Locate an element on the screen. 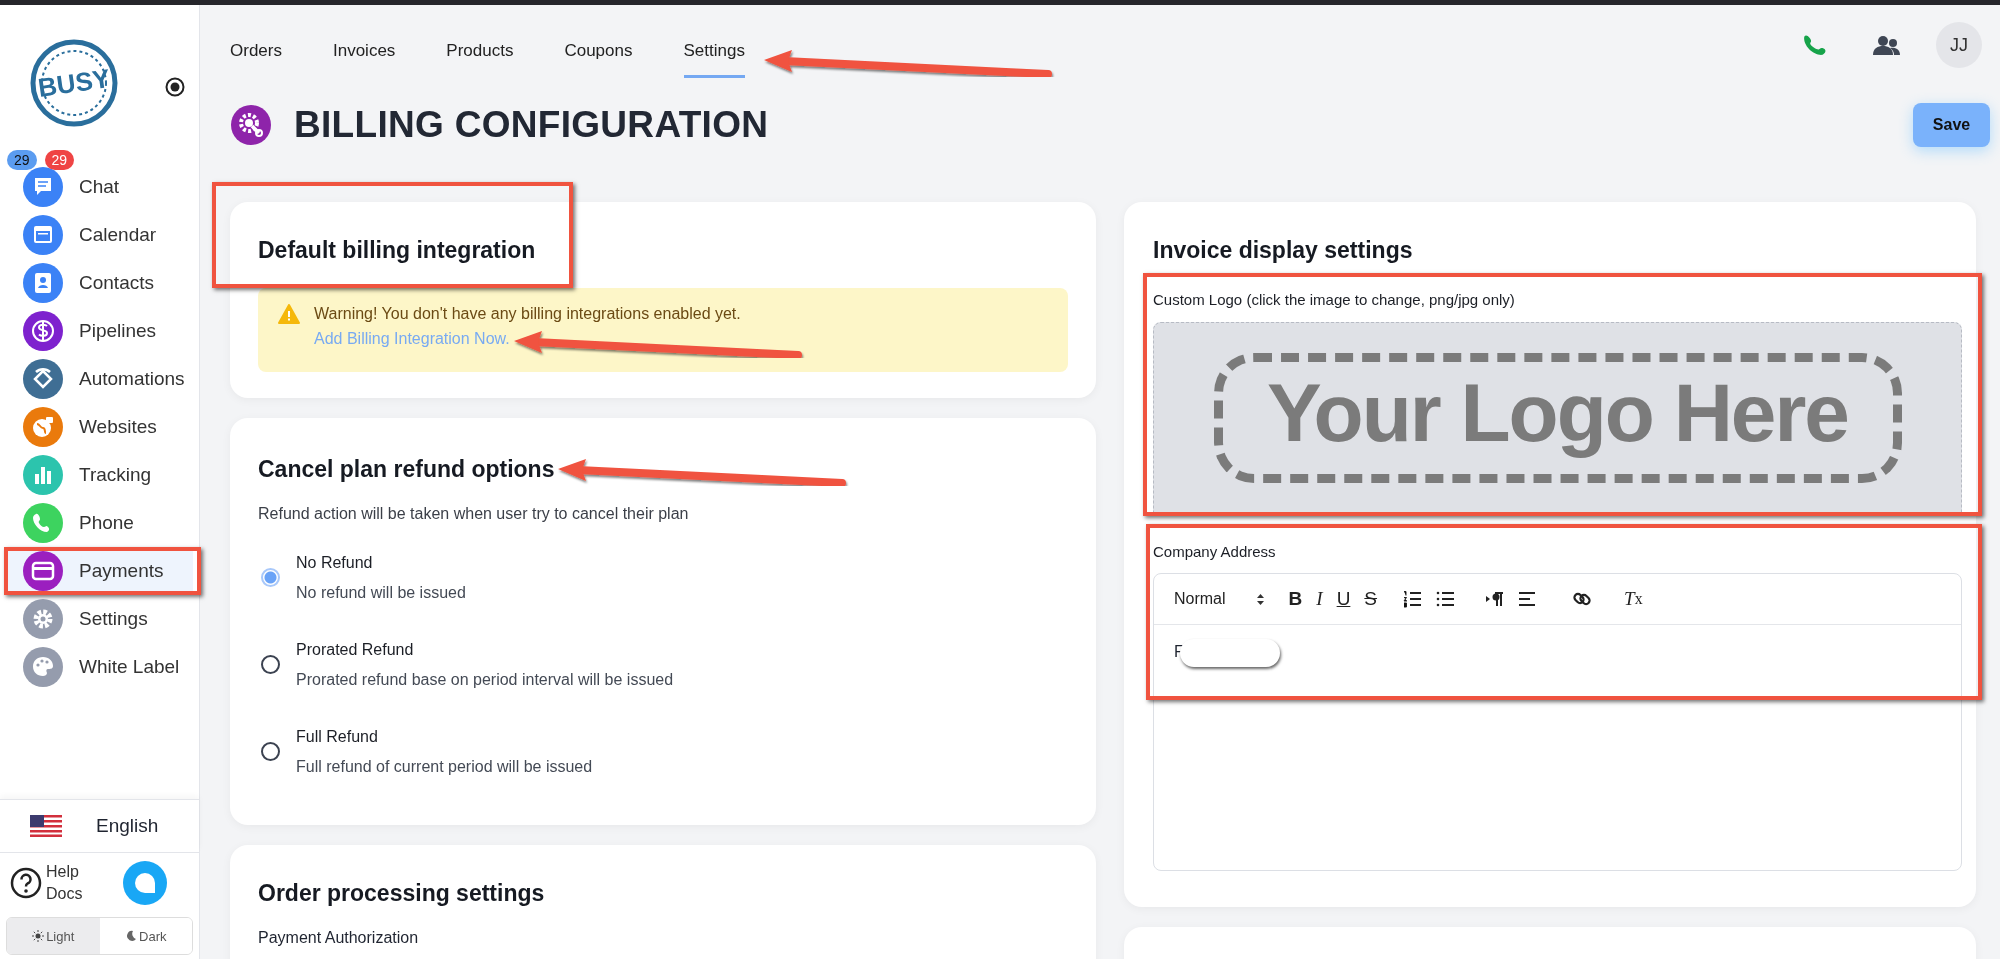 The height and width of the screenshot is (959, 2000). option-label: No Refund is located at coordinates (335, 563).